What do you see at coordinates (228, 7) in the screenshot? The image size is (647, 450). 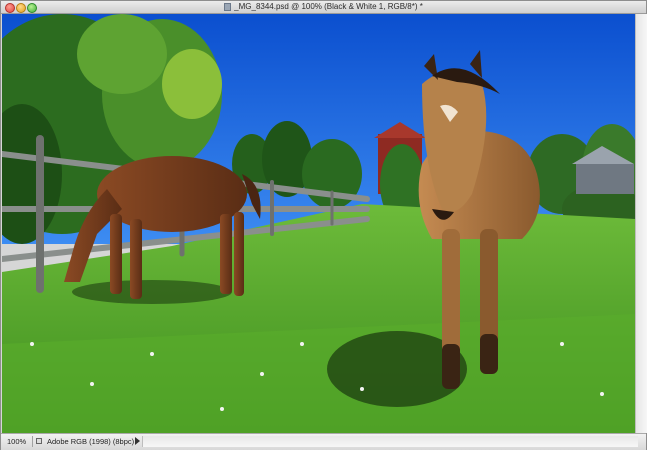 I see `psd-file-icon` at bounding box center [228, 7].